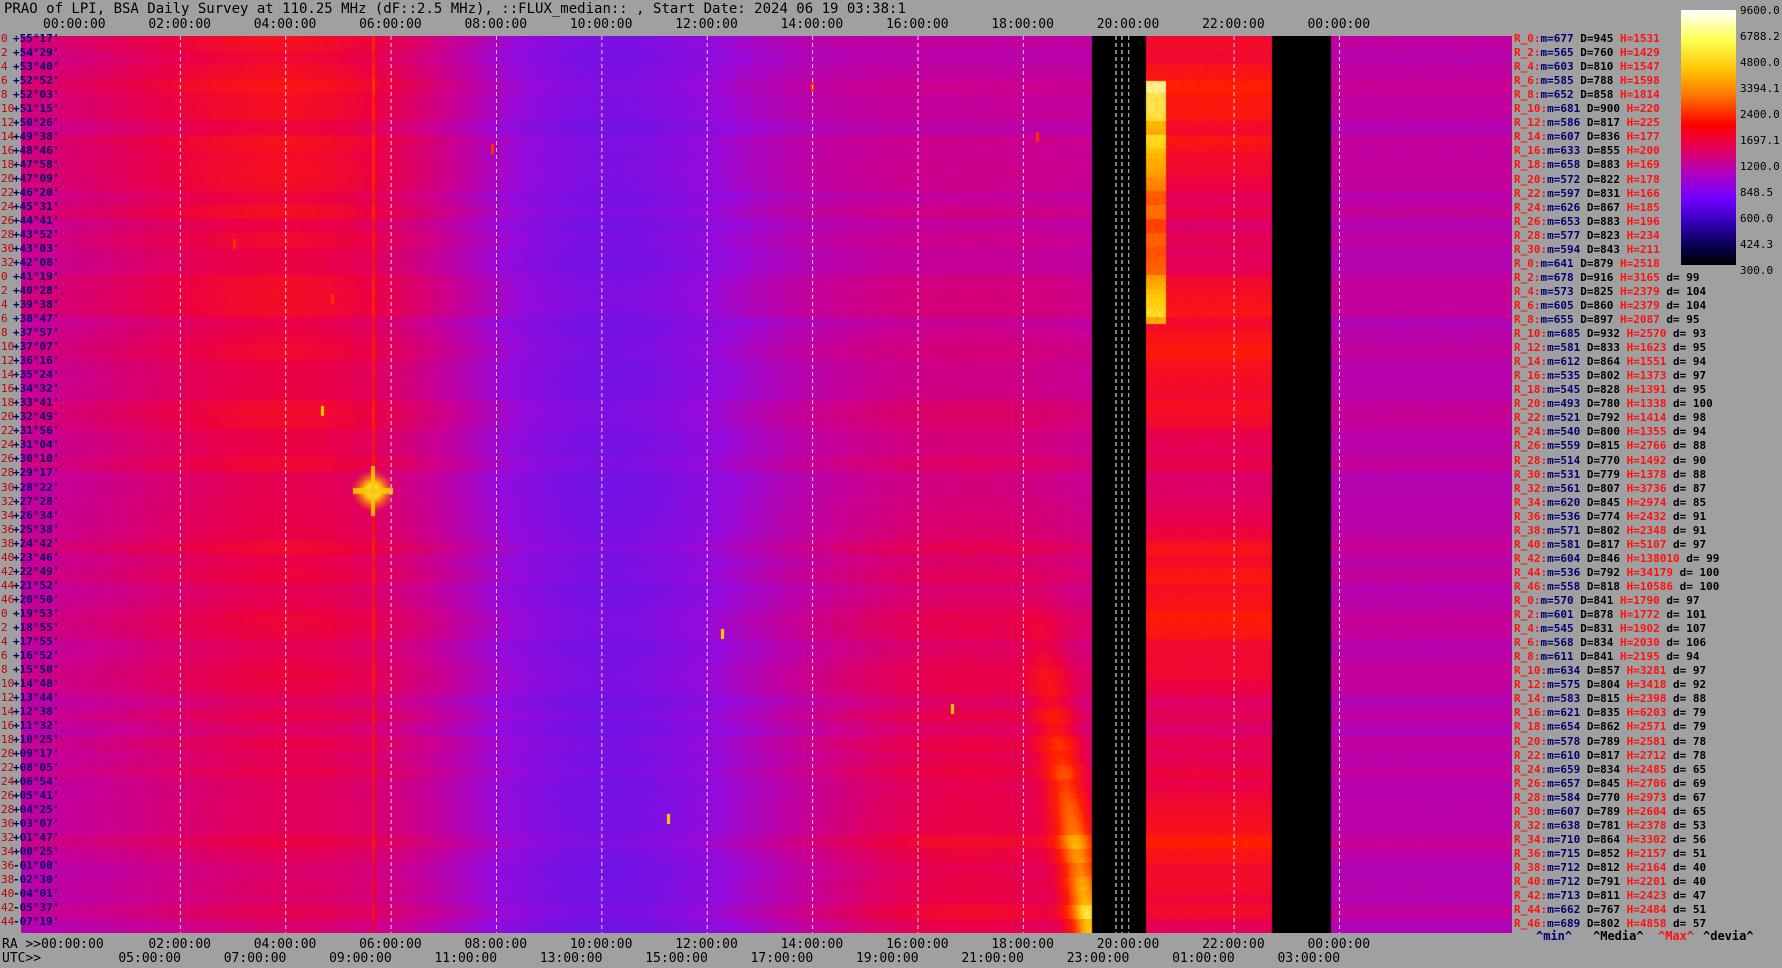 This screenshot has height=968, width=1782. I want to click on stat-min: m=634, so click(1564, 671).